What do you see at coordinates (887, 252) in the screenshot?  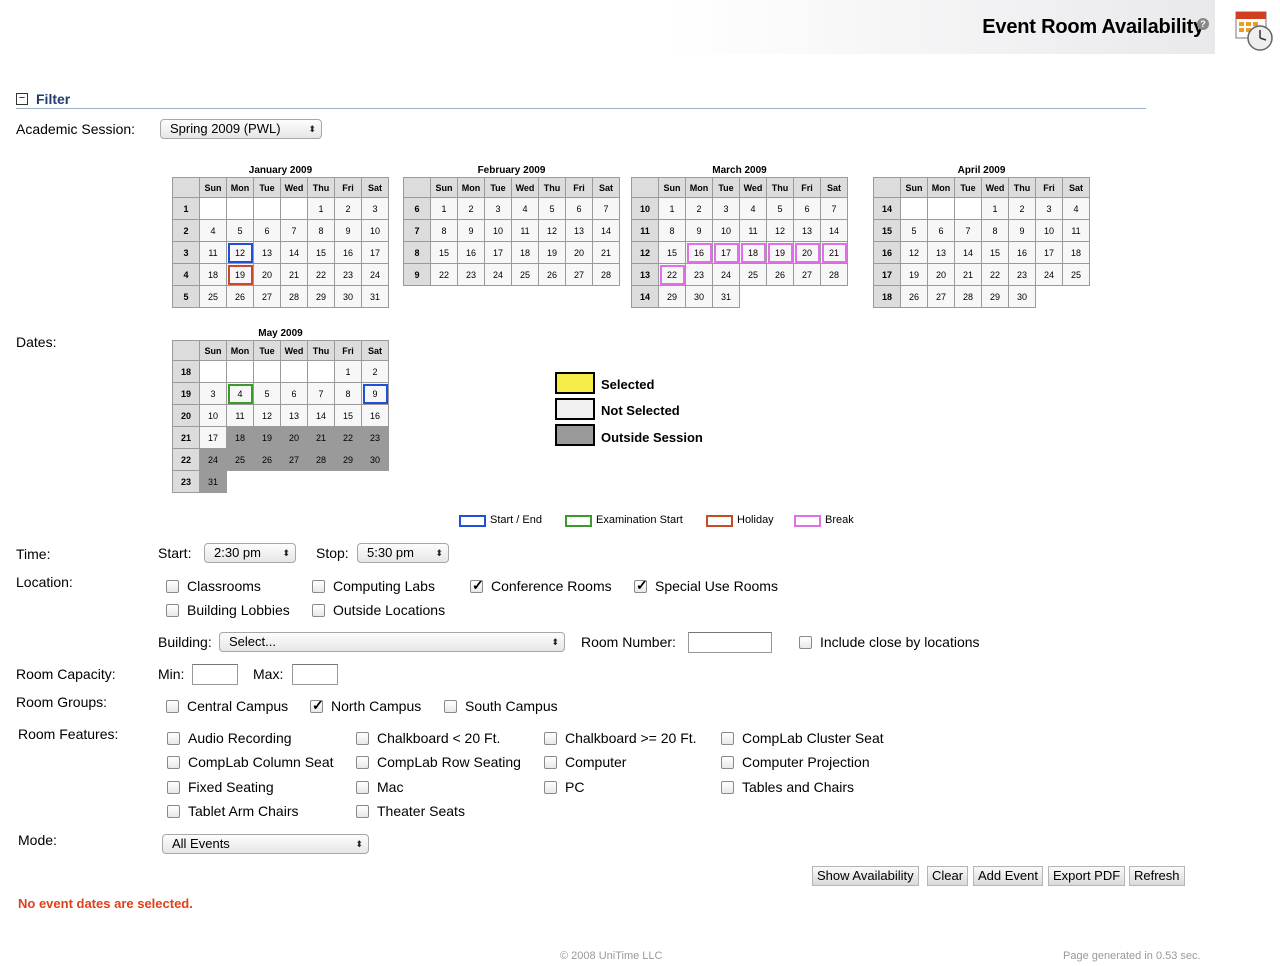 I see `week-number: 16` at bounding box center [887, 252].